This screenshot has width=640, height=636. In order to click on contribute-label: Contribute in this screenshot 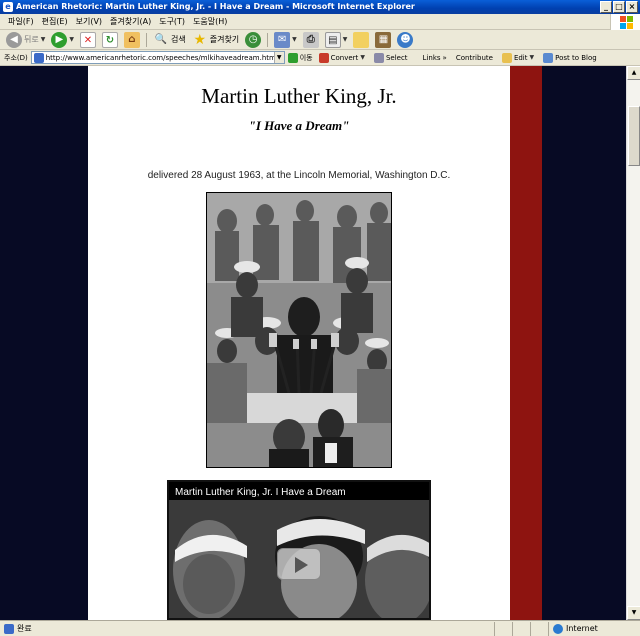, I will do `click(474, 57)`.